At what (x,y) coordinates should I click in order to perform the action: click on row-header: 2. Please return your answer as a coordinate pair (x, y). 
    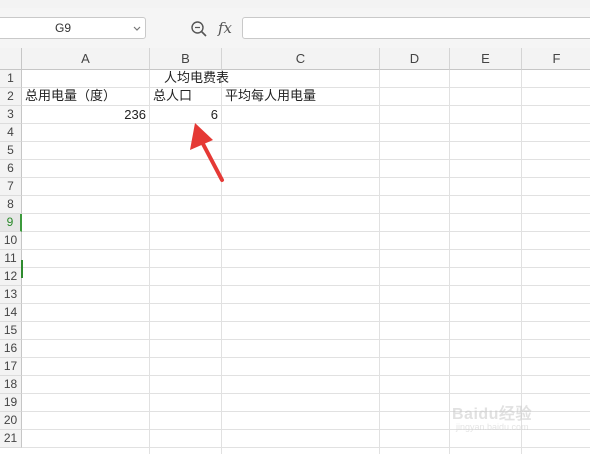
    Looking at the image, I should click on (11, 97).